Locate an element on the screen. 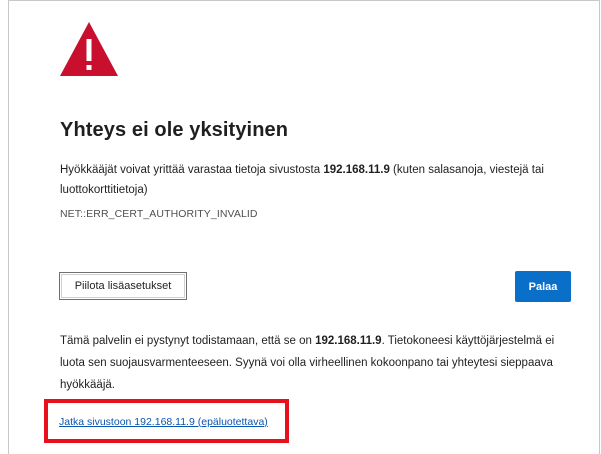 This screenshot has width=601, height=454. warning-triangle-icon is located at coordinates (89, 49).